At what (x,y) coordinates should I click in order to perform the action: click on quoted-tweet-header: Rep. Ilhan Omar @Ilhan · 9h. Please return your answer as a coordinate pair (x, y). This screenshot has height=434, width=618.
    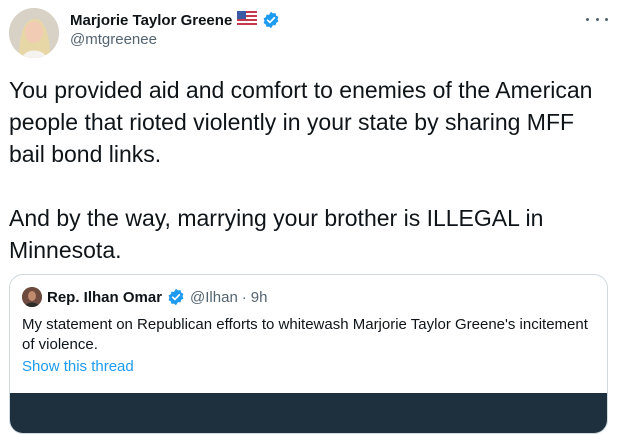
    Looking at the image, I should click on (144, 297).